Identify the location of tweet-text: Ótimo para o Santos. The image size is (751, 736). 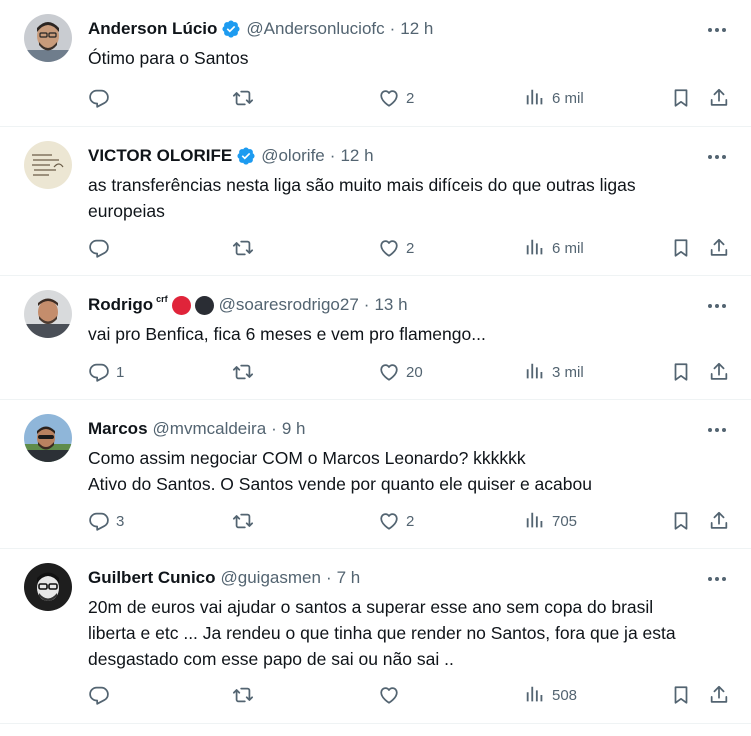
(408, 58).